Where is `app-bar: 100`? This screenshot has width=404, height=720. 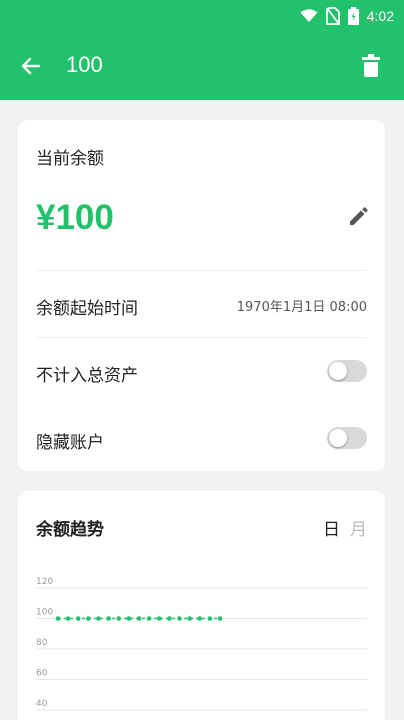 app-bar: 100 is located at coordinates (202, 66).